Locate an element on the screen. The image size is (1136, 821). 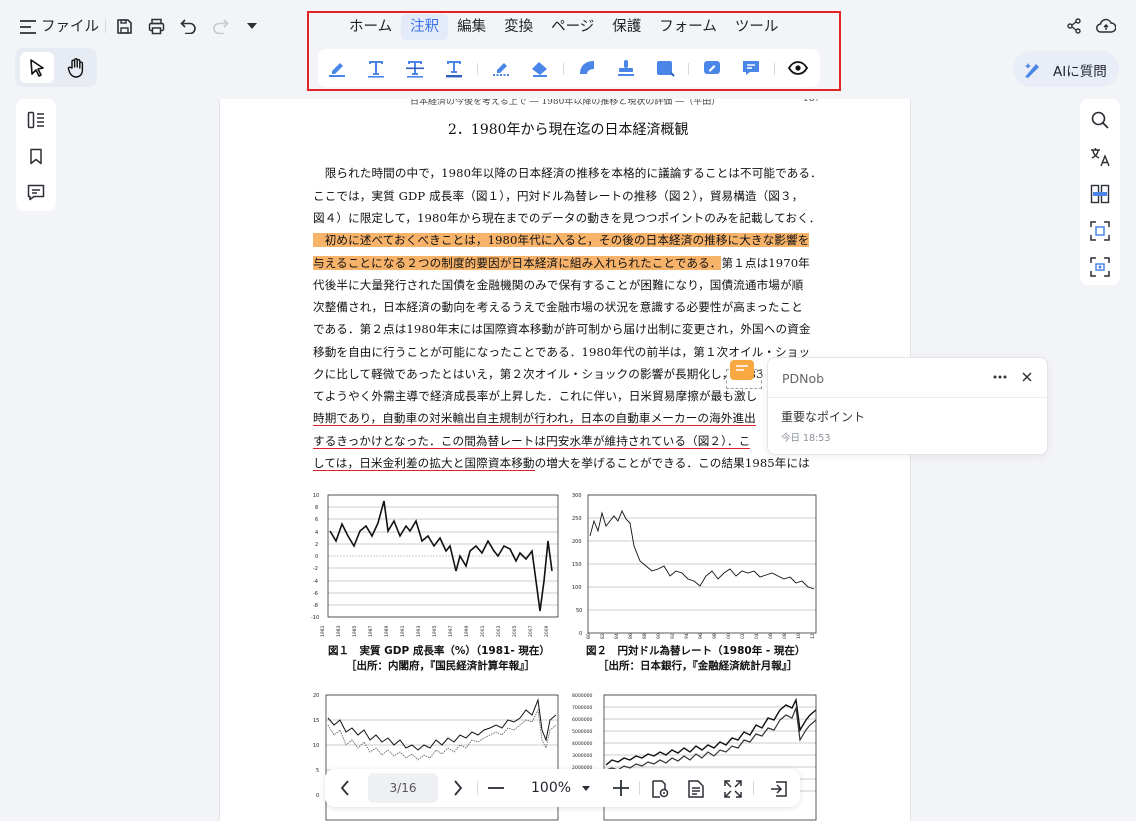
underline-annotation: するきっかけとなった．この間為替レートは円安水準が維持されている（図２）．こ is located at coordinates (532, 441).